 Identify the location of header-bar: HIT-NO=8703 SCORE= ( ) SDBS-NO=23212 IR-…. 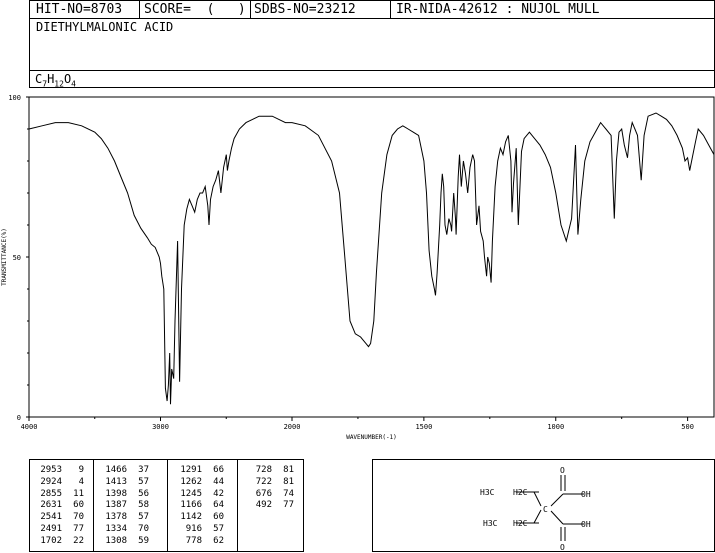
(372, 9).